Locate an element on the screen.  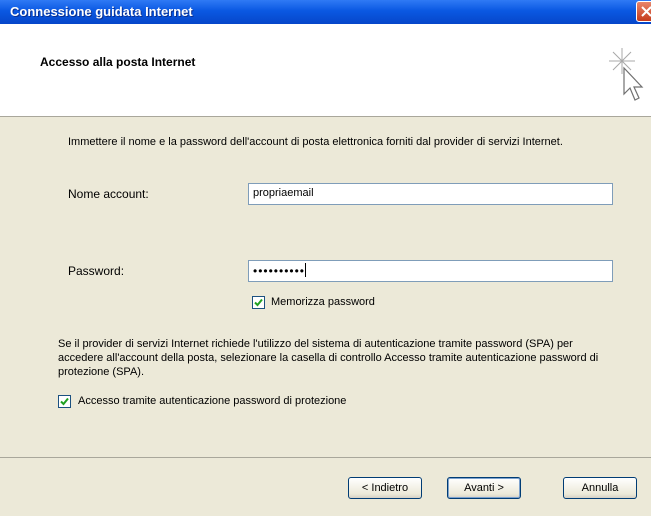
remember-password-checkbox is located at coordinates (258, 302).